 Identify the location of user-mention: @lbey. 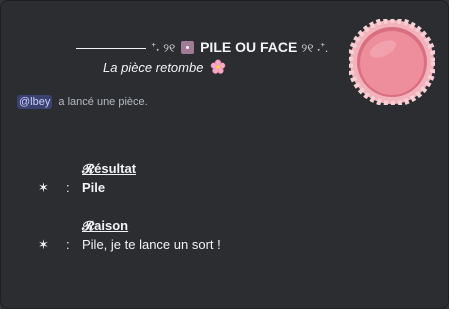
(35, 102).